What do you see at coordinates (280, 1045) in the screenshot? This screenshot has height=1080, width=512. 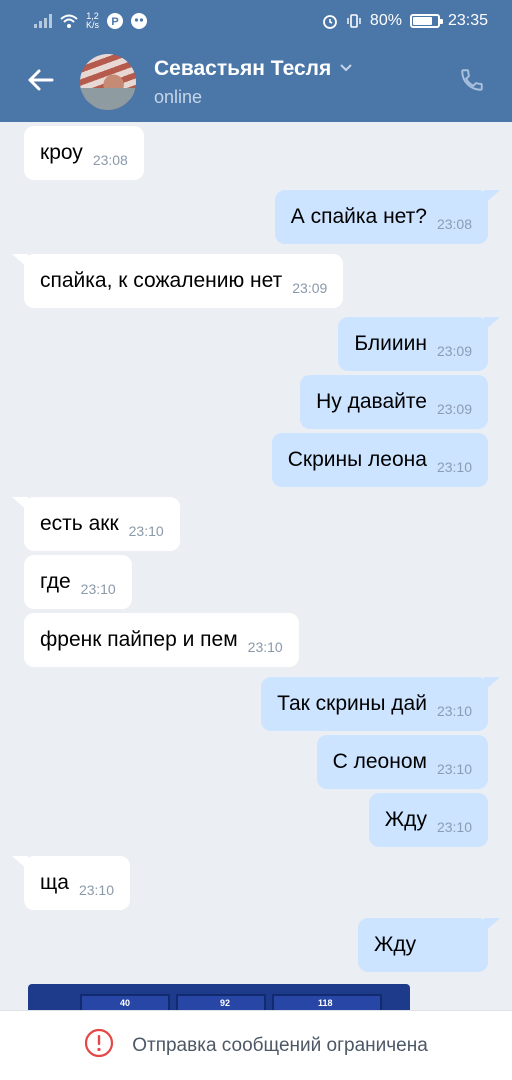 I see `restriction-text: Отправка сообщений ограничена` at bounding box center [280, 1045].